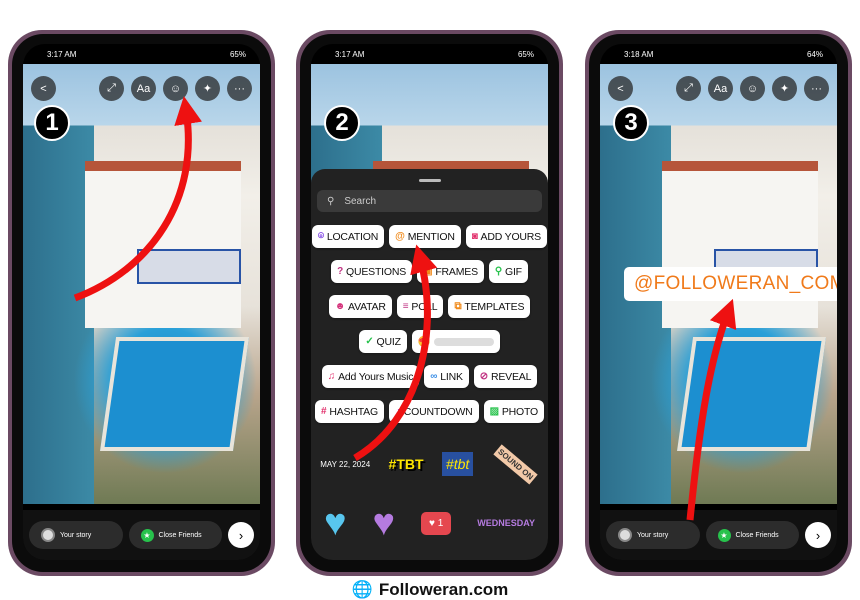 The height and width of the screenshot is (600, 860). I want to click on question-icon: ?, so click(340, 271).